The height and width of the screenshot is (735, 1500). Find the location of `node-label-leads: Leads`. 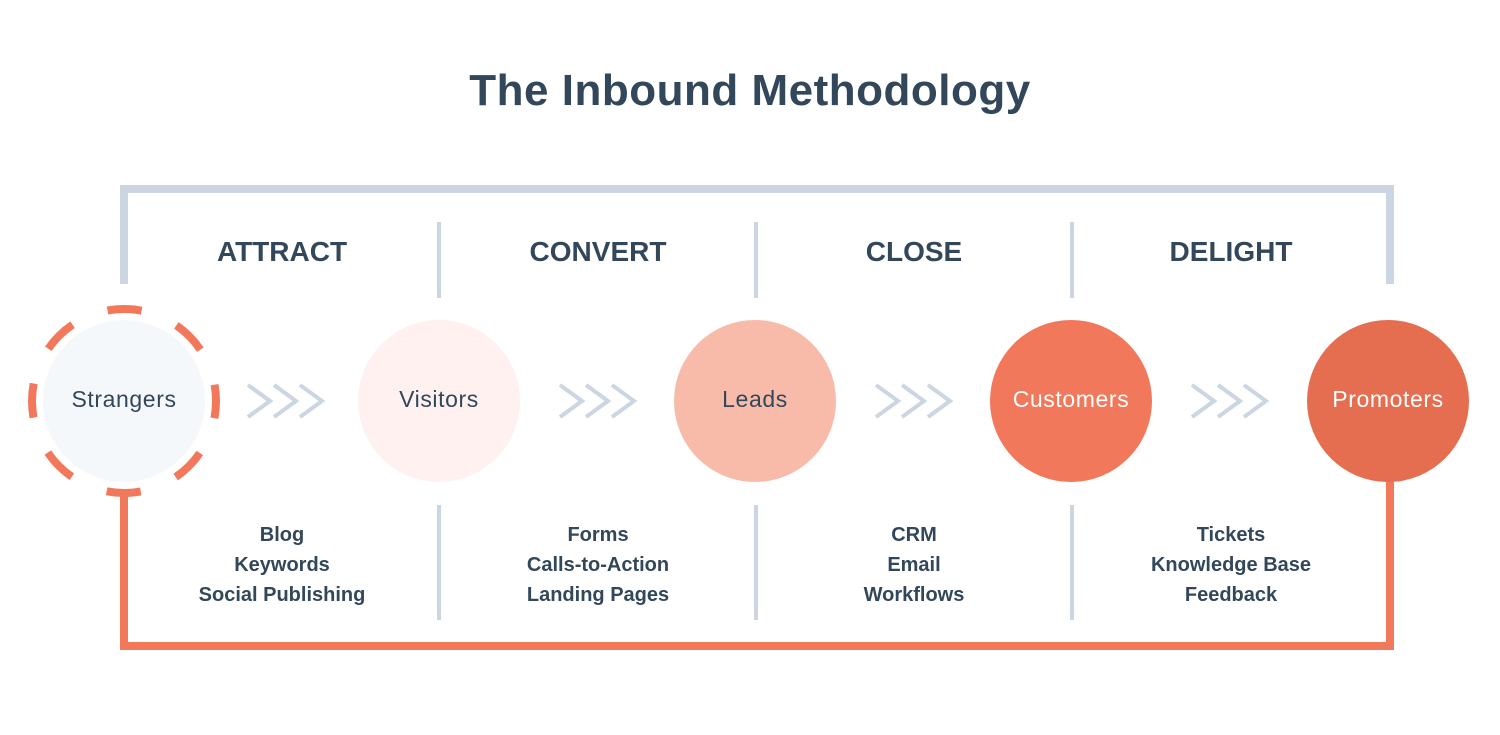

node-label-leads: Leads is located at coordinates (755, 399).